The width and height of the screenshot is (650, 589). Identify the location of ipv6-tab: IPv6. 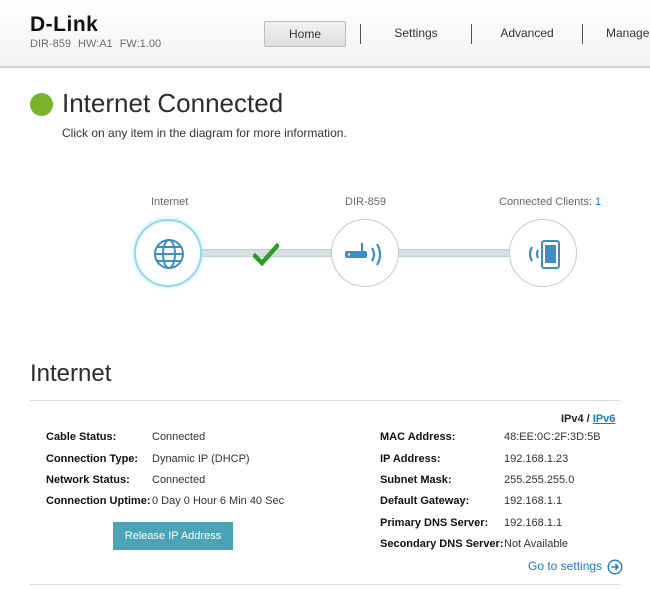
(604, 419).